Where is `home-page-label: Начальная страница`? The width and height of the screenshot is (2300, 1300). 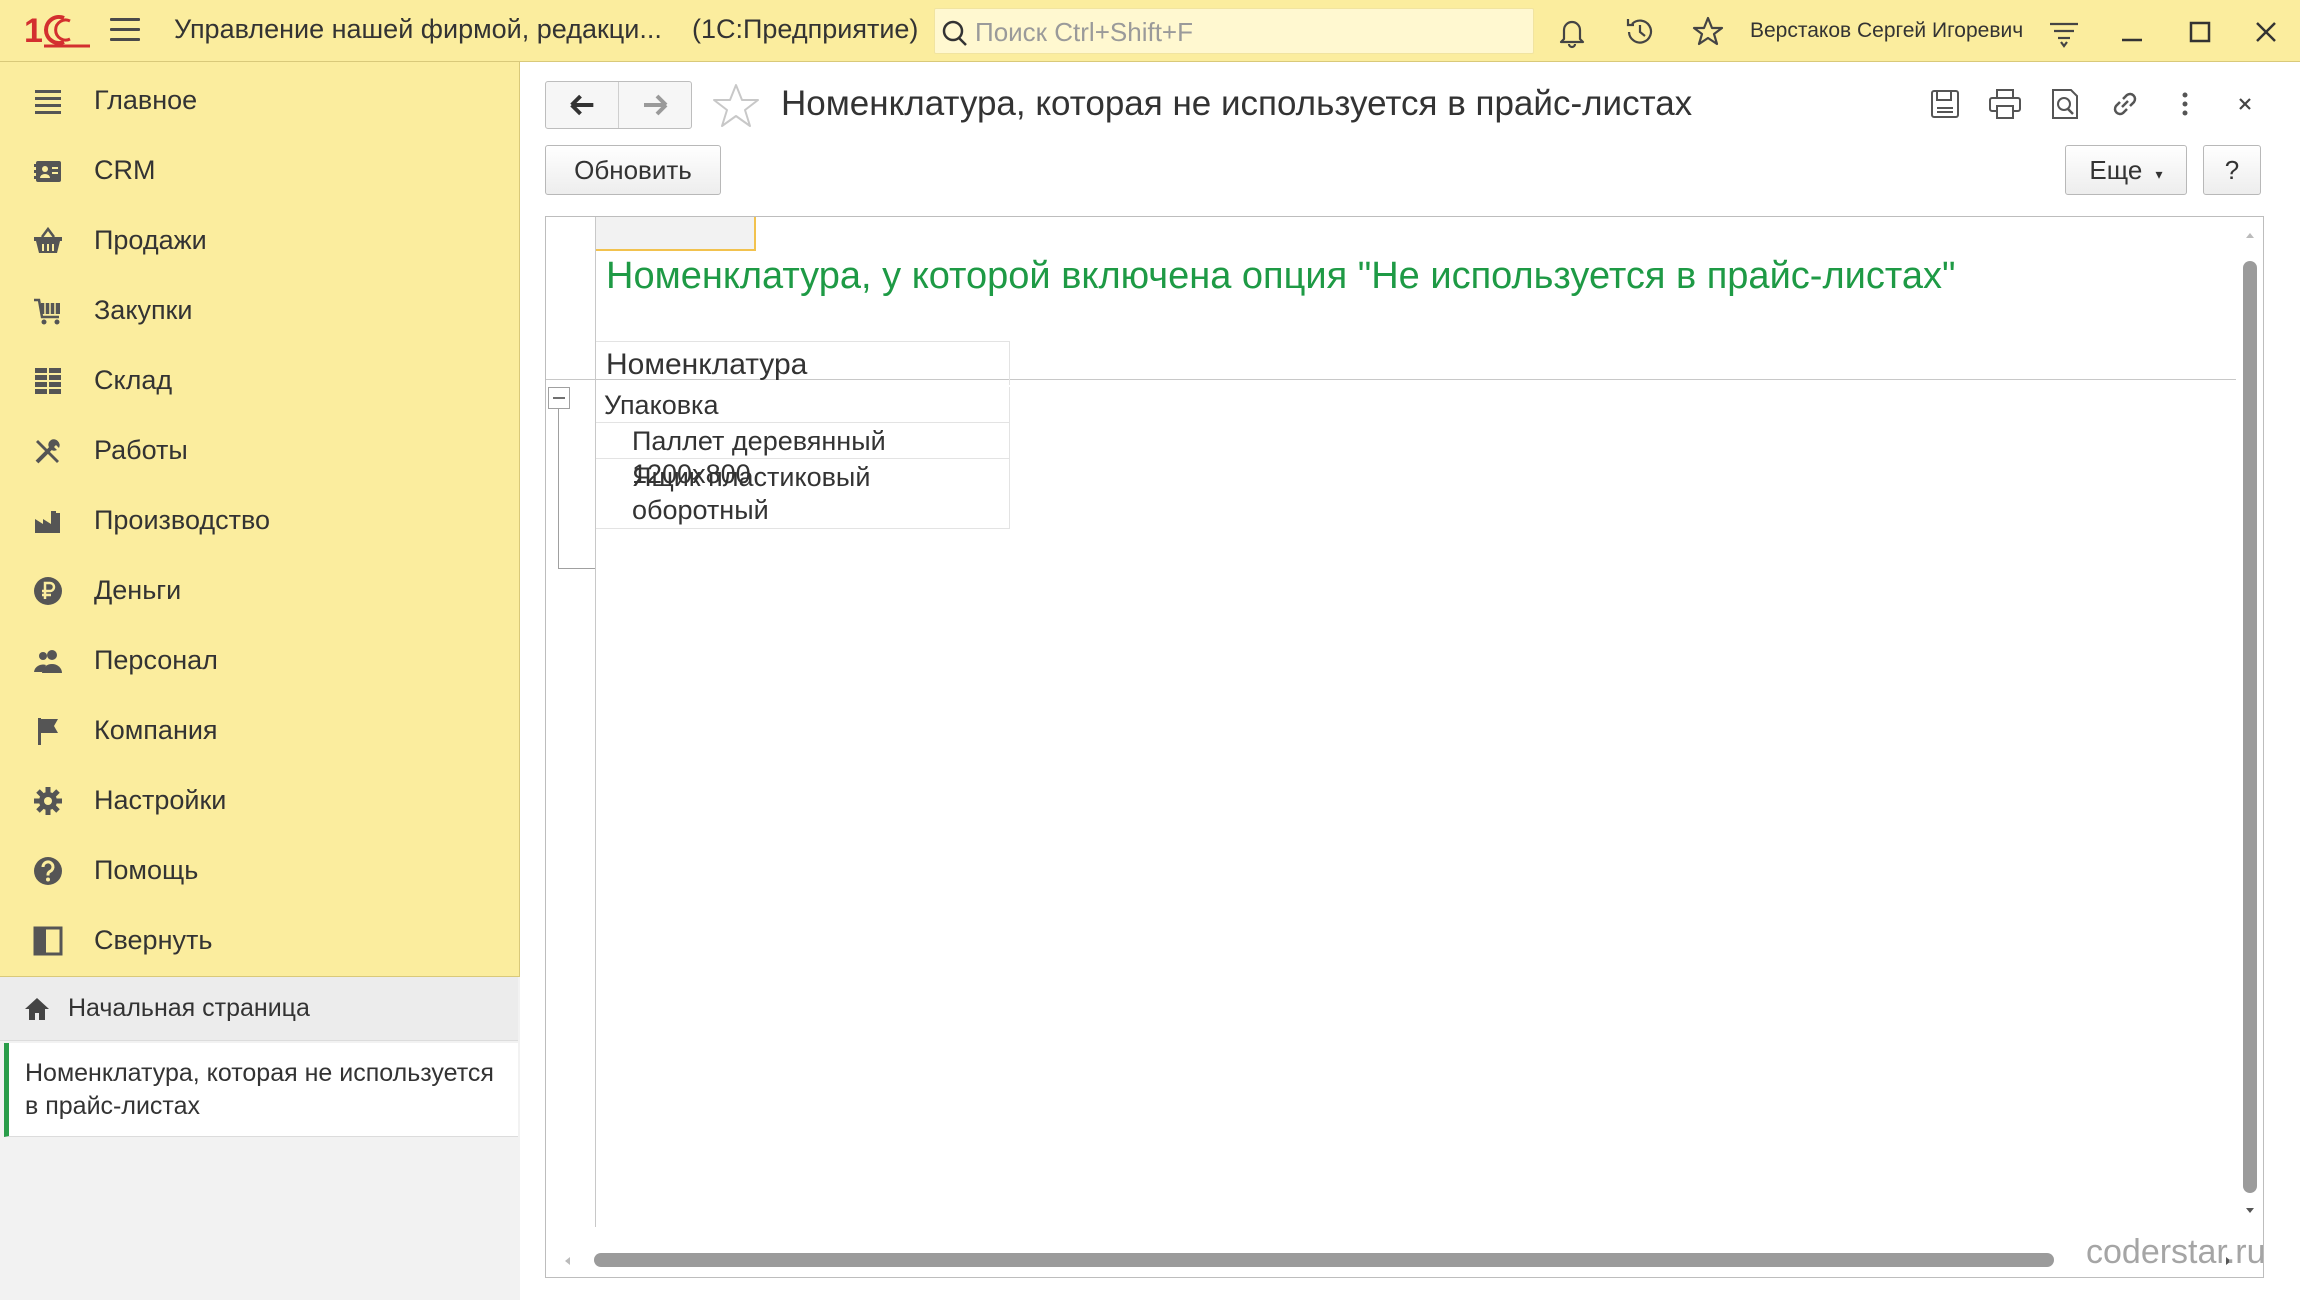 home-page-label: Начальная страница is located at coordinates (189, 1008).